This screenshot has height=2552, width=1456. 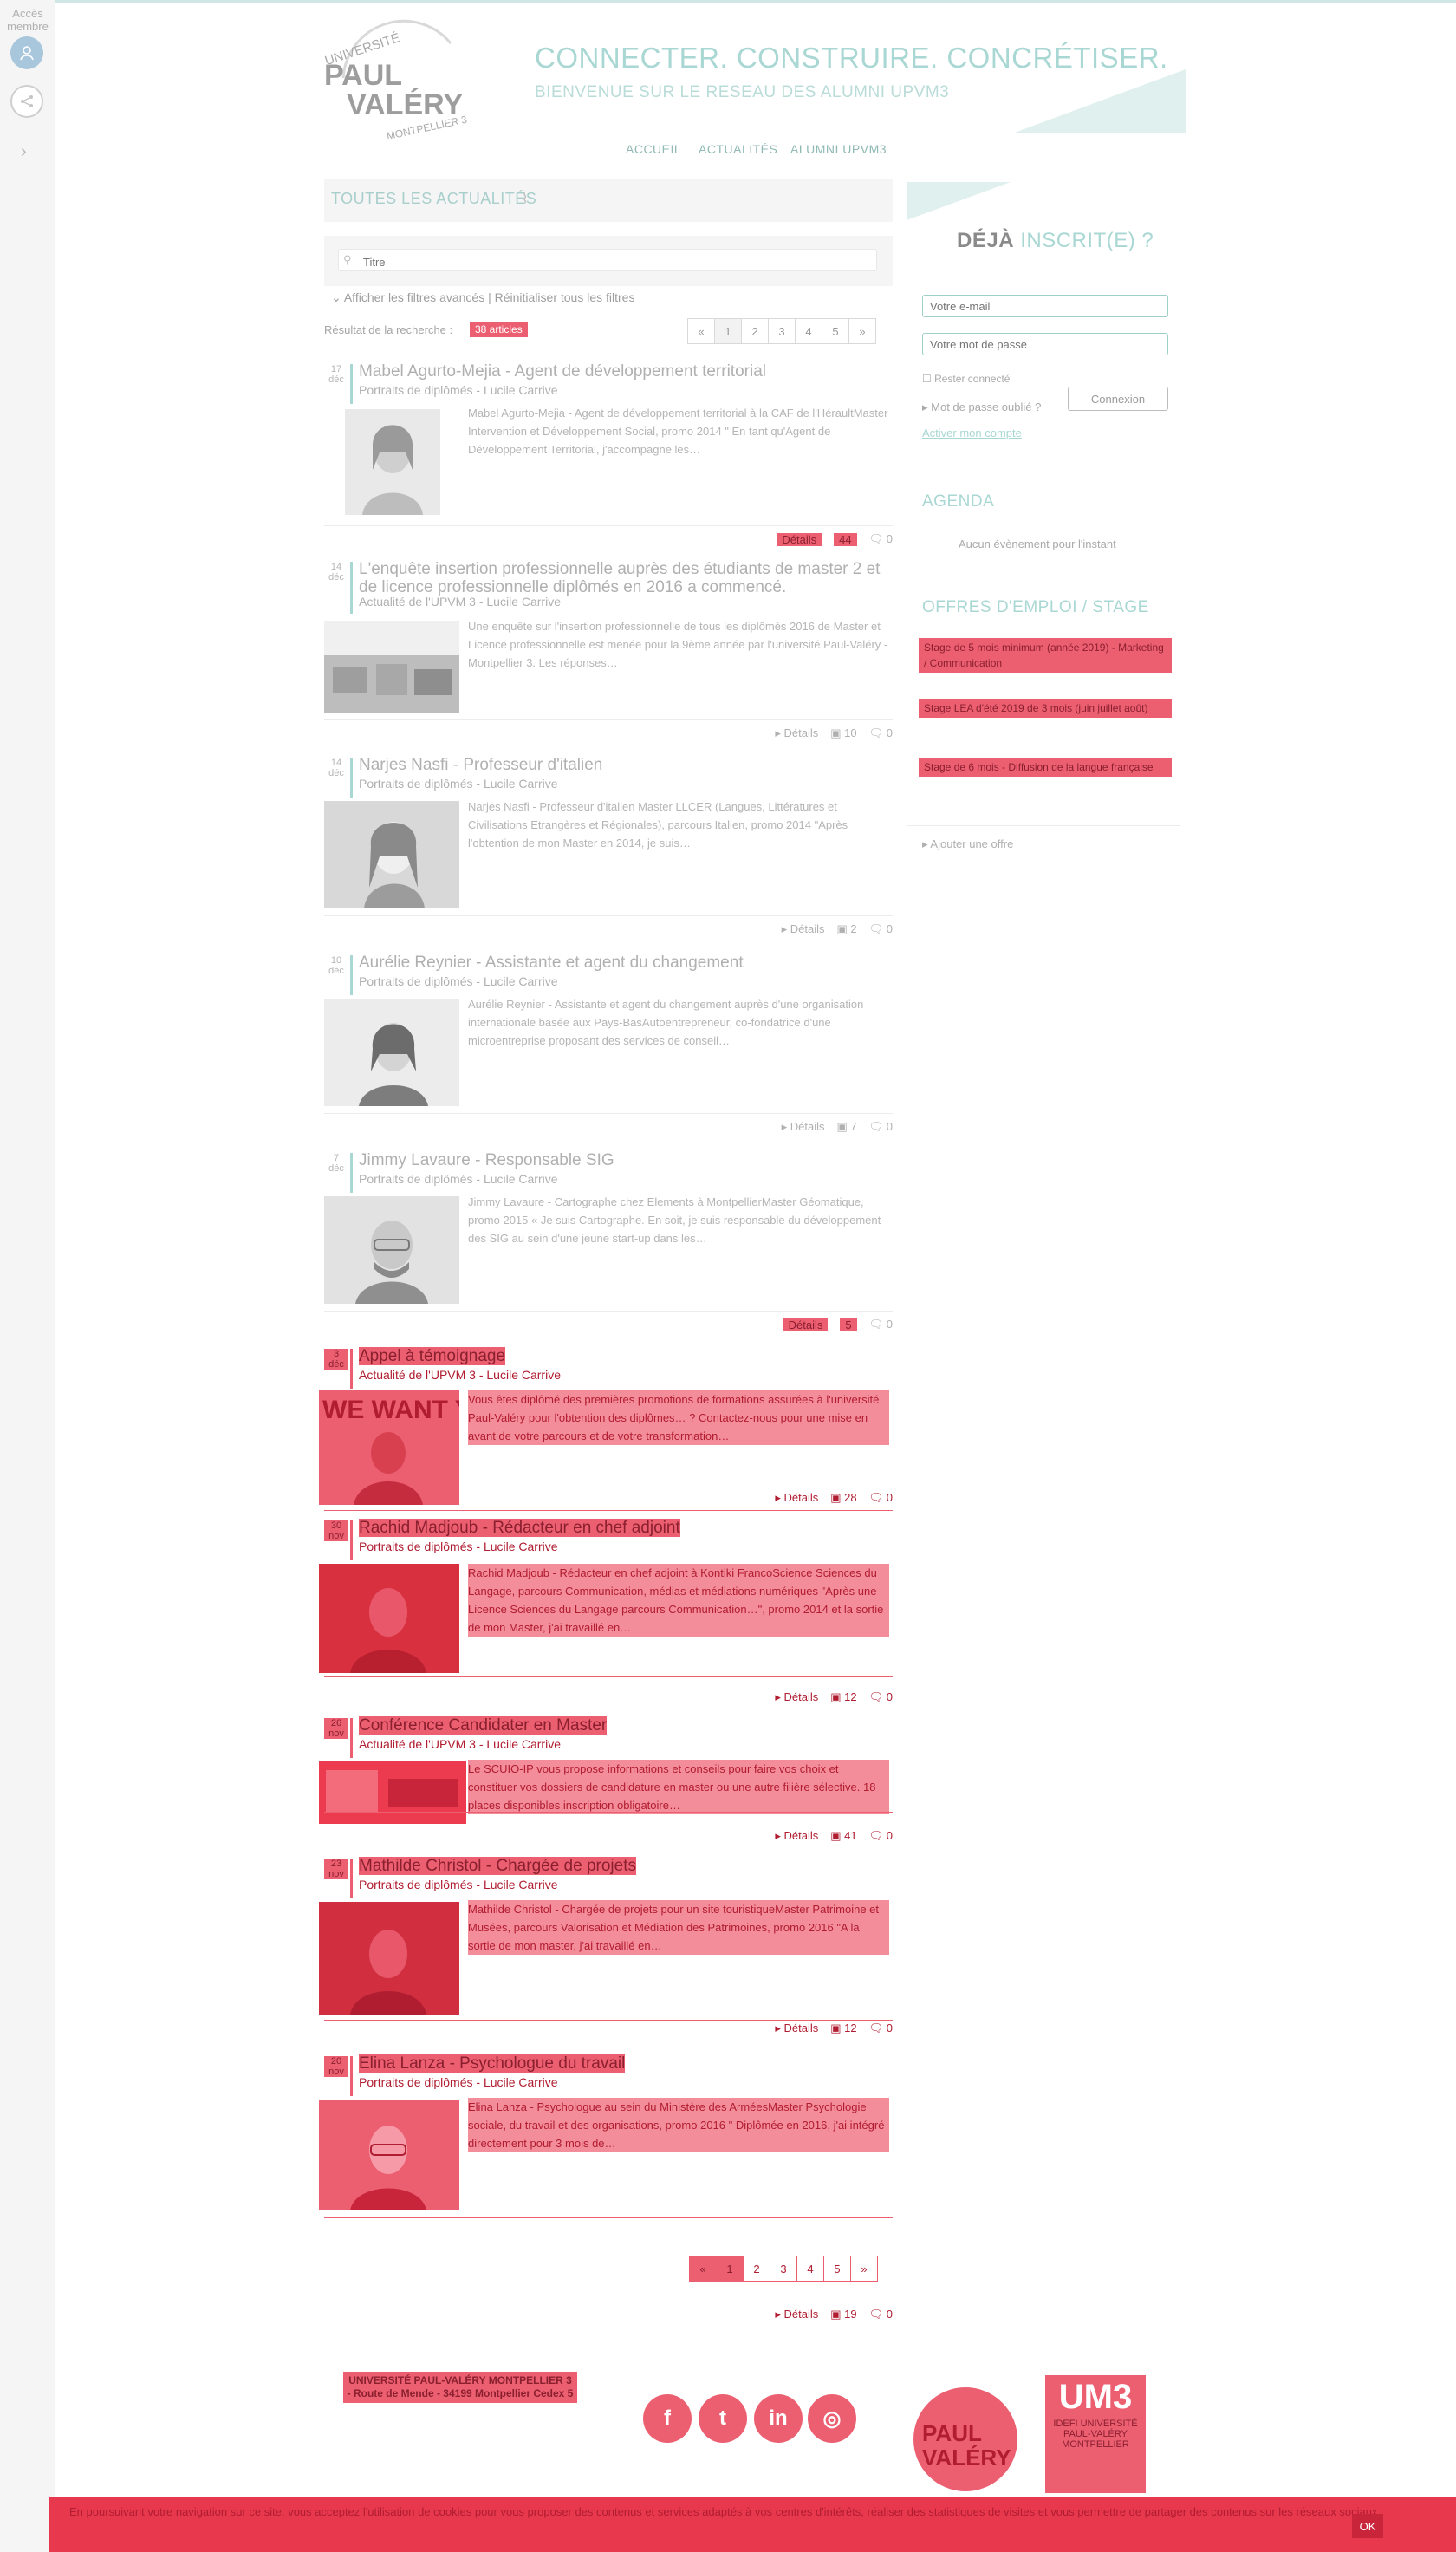 What do you see at coordinates (967, 844) in the screenshot?
I see `add-offer-link: ▸ Ajouter une offre` at bounding box center [967, 844].